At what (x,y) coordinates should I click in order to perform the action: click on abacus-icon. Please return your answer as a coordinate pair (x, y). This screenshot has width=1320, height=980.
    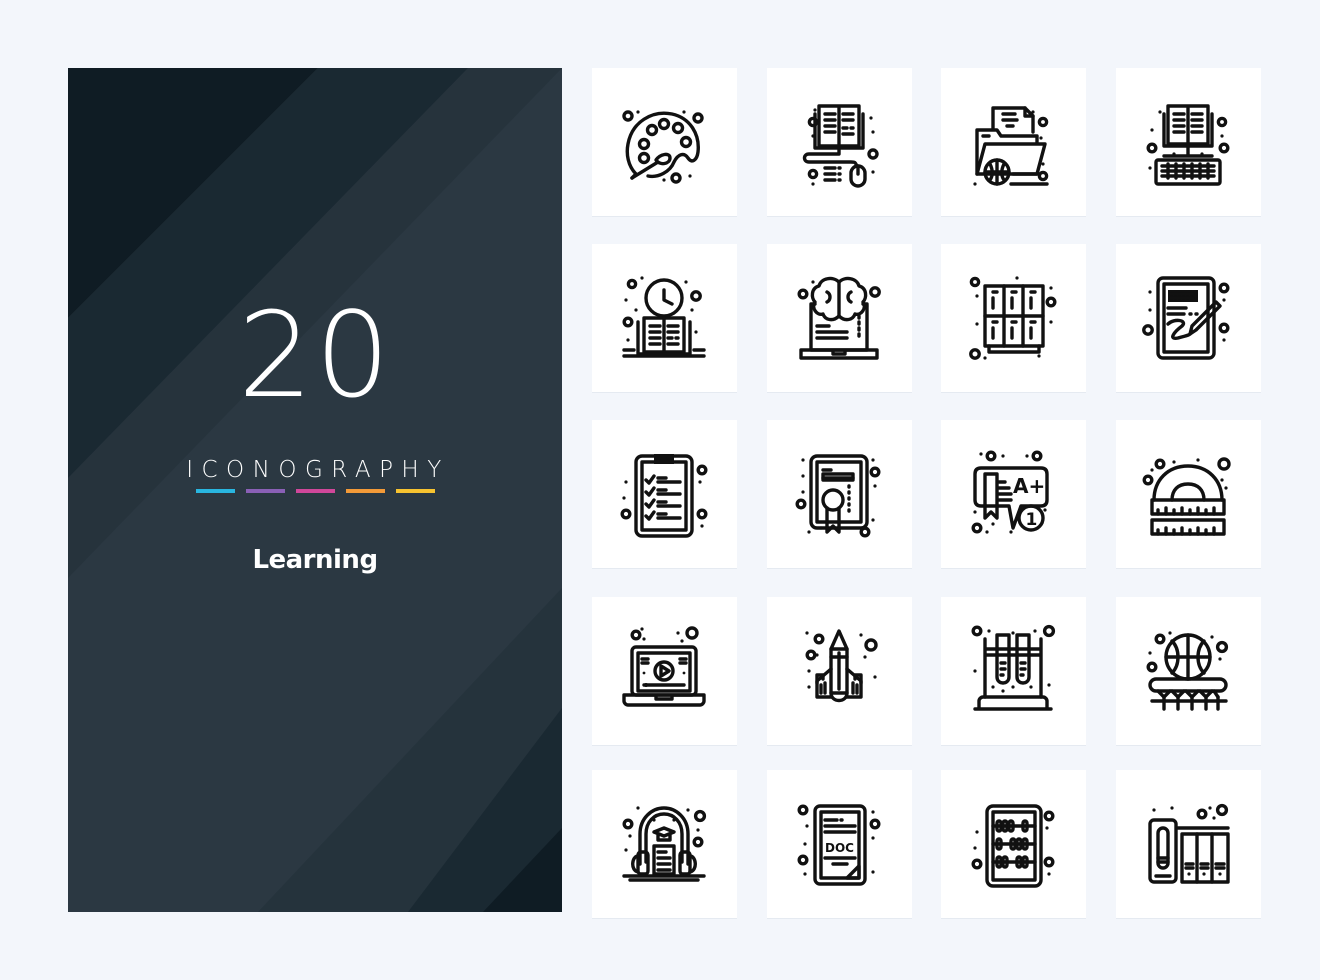
    Looking at the image, I should click on (1013, 846).